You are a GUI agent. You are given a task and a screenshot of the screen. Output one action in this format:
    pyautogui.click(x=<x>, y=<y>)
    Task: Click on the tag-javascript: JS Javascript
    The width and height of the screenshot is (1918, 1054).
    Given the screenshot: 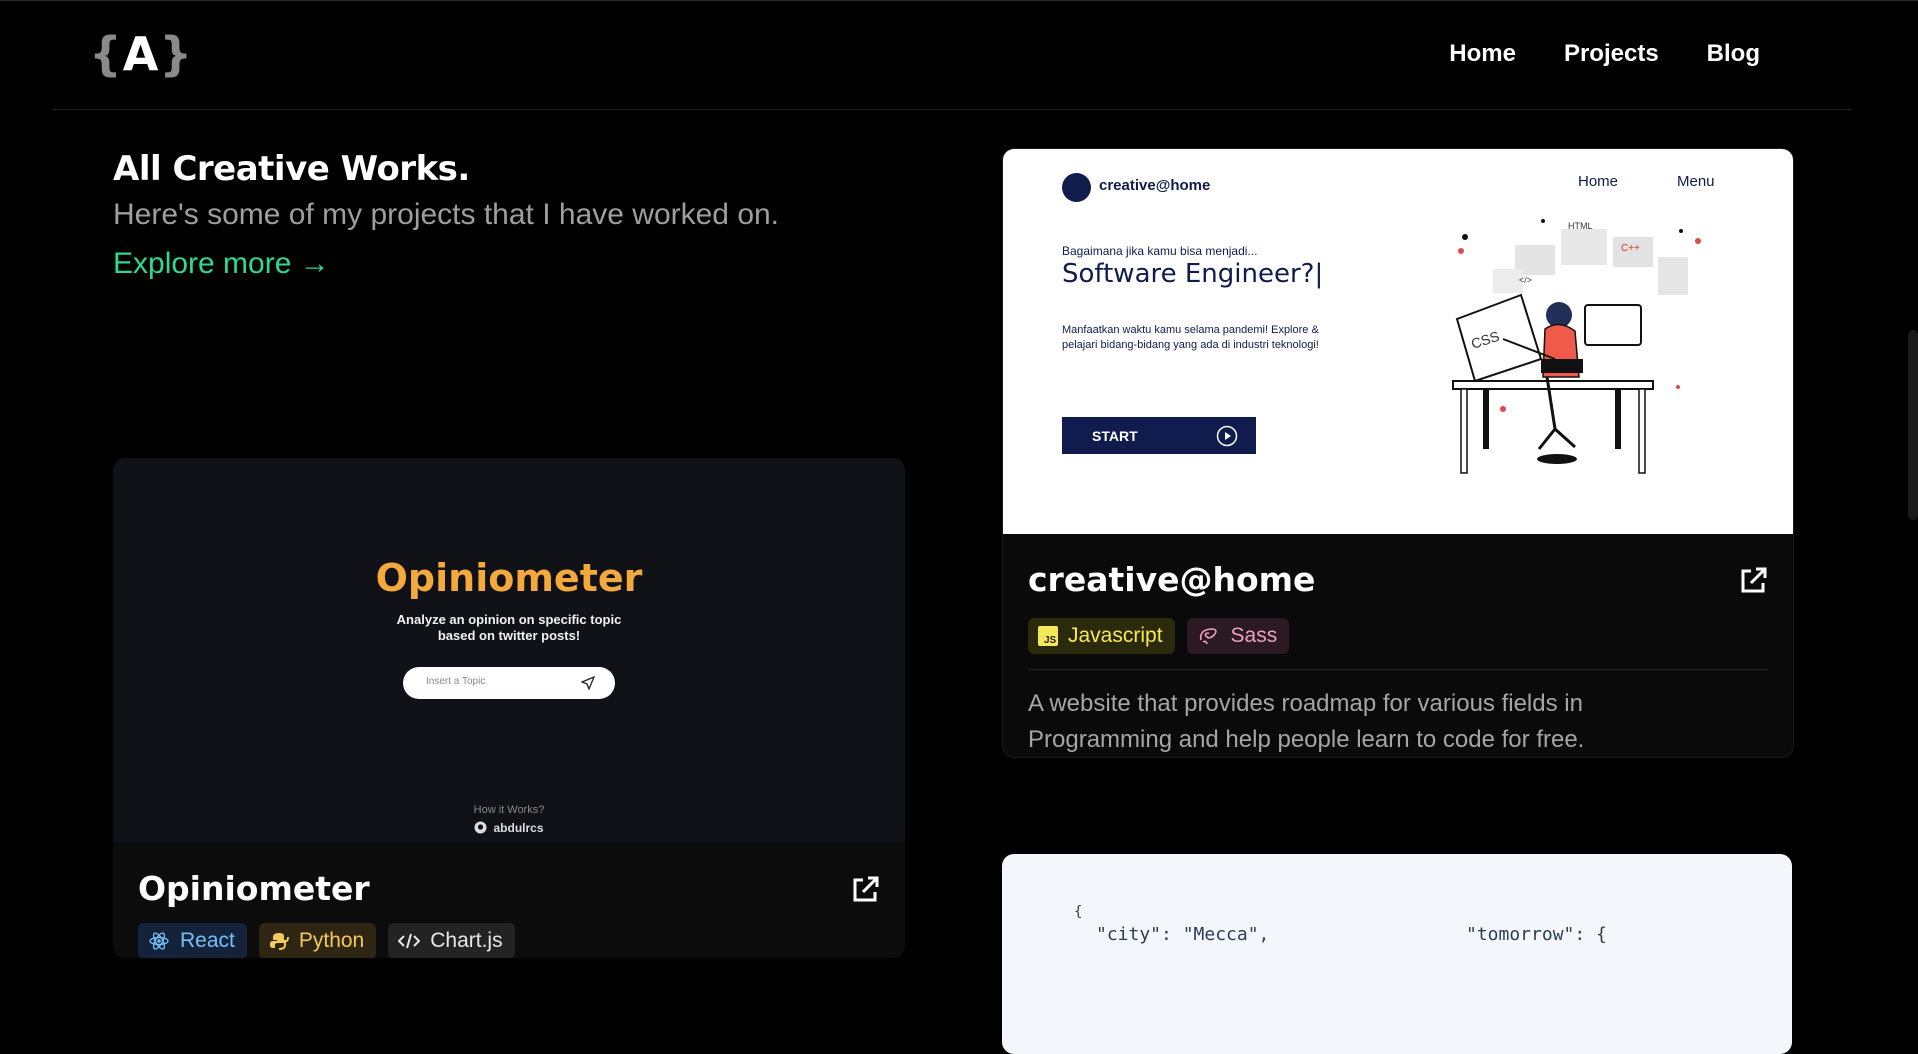 What is the action you would take?
    pyautogui.click(x=1101, y=636)
    